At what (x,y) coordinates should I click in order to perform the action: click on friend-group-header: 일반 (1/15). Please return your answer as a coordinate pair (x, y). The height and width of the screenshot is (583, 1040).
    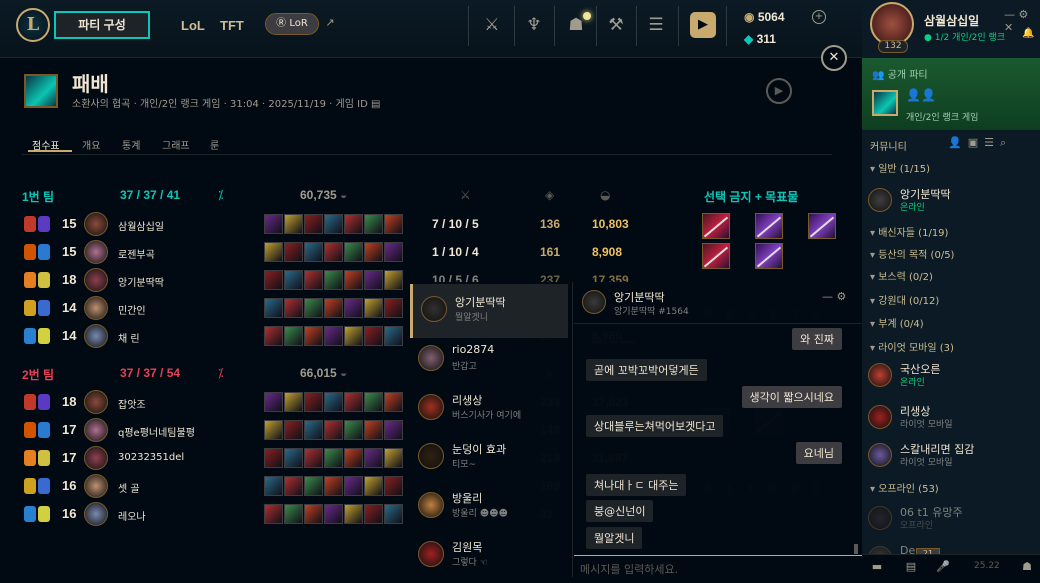
    Looking at the image, I should click on (900, 167).